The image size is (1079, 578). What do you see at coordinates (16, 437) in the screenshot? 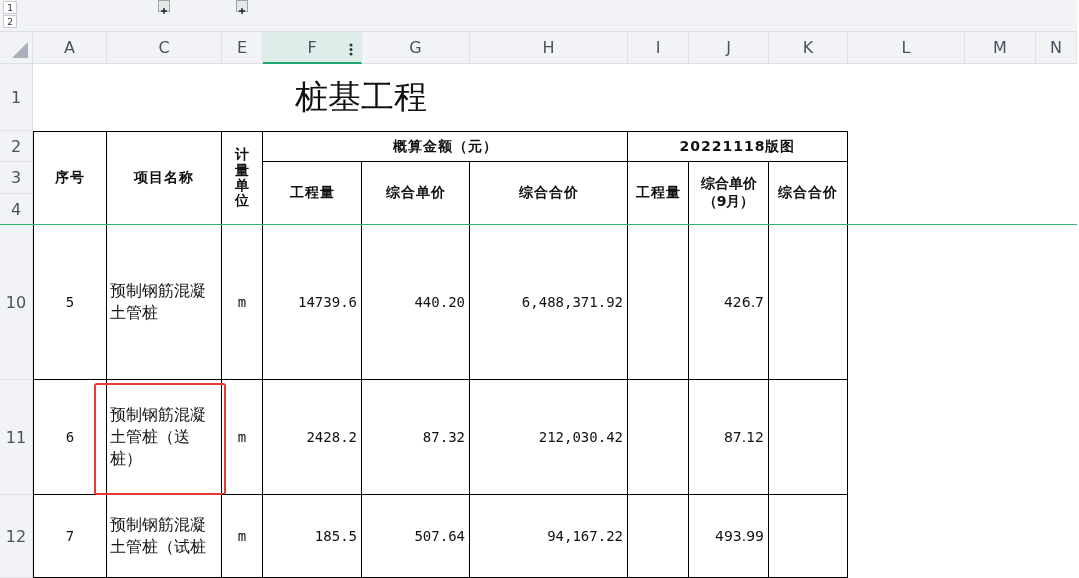
I see `row-header: 11` at bounding box center [16, 437].